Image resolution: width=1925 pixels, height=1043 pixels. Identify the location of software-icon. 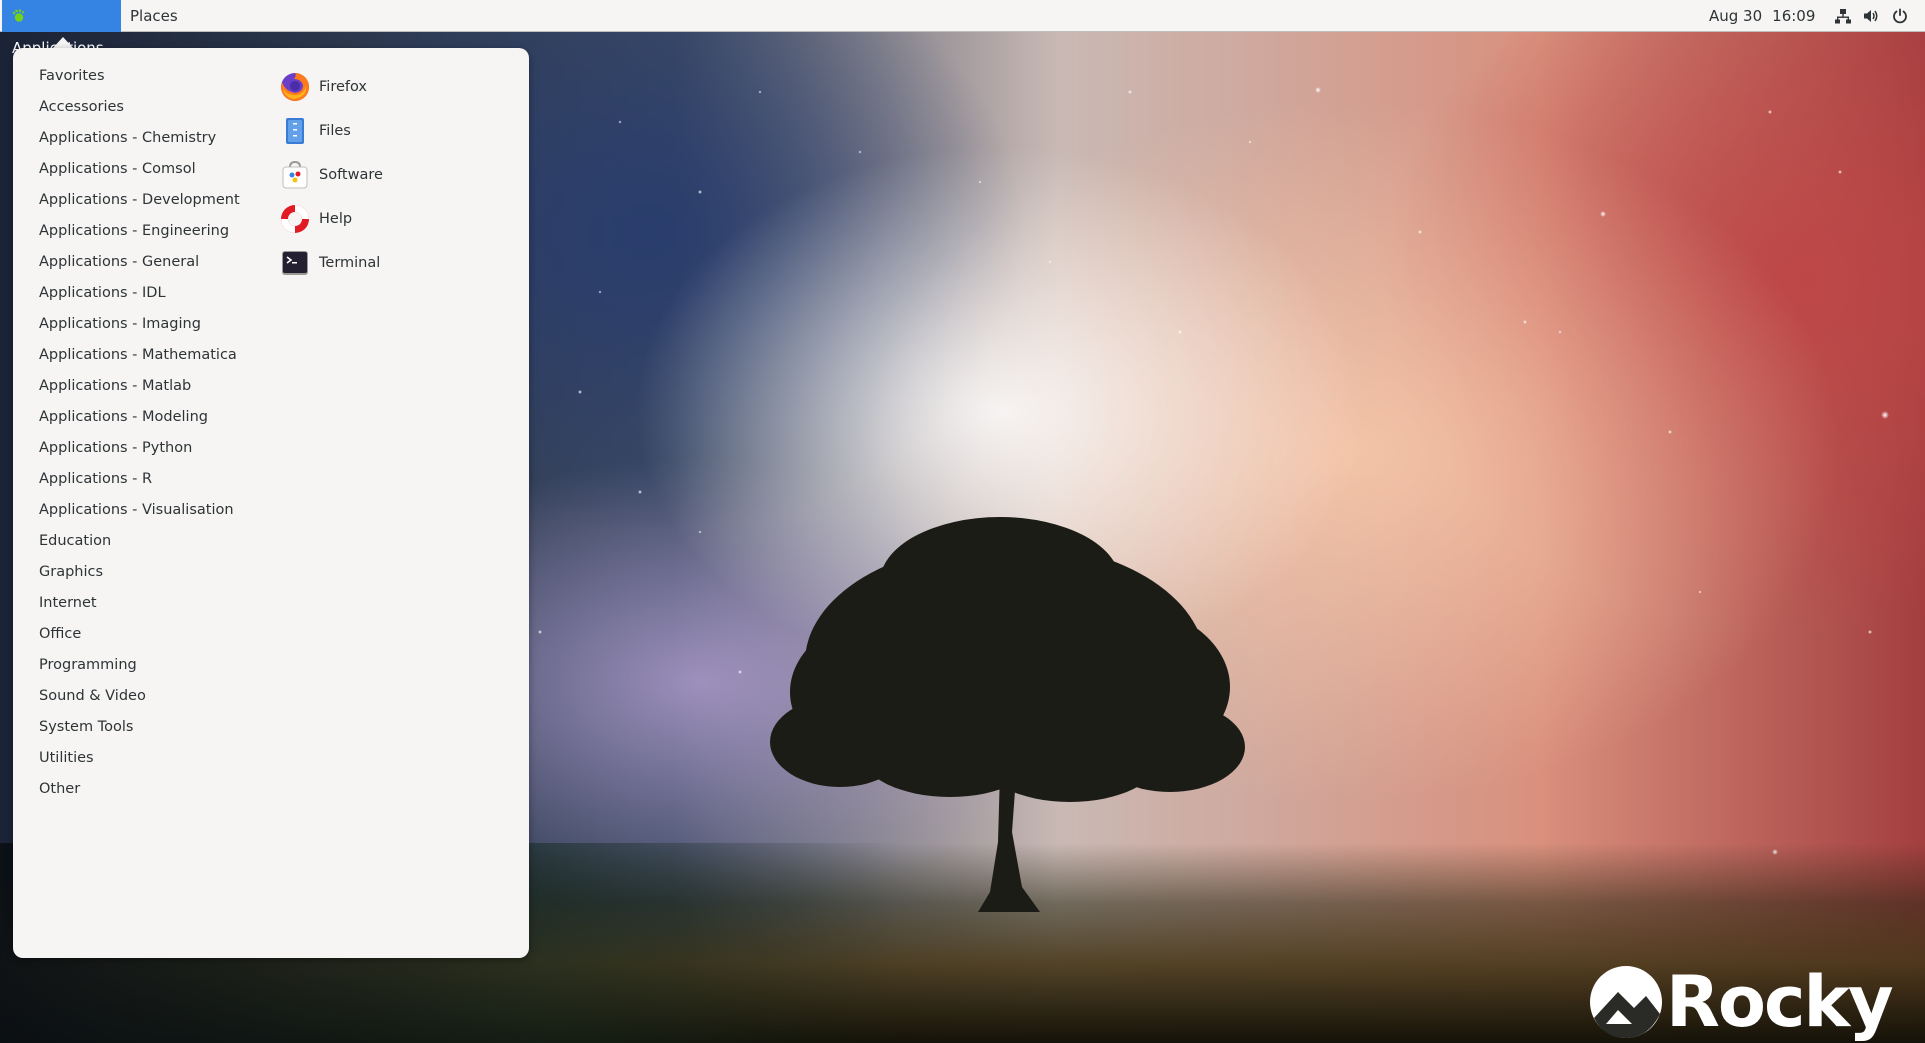
(295, 175).